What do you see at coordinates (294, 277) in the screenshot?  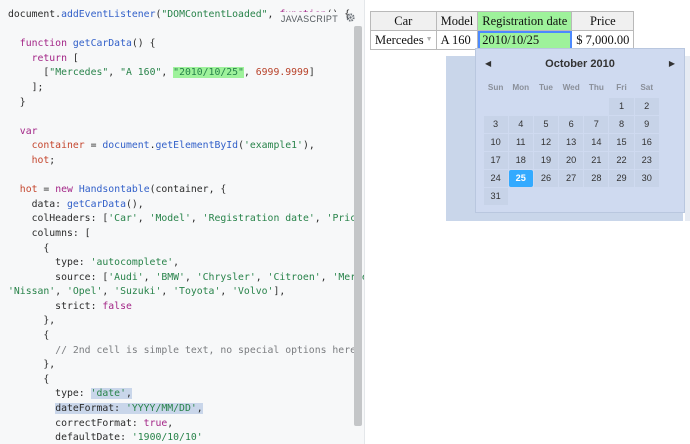 I see `code-token: 'Citroen'` at bounding box center [294, 277].